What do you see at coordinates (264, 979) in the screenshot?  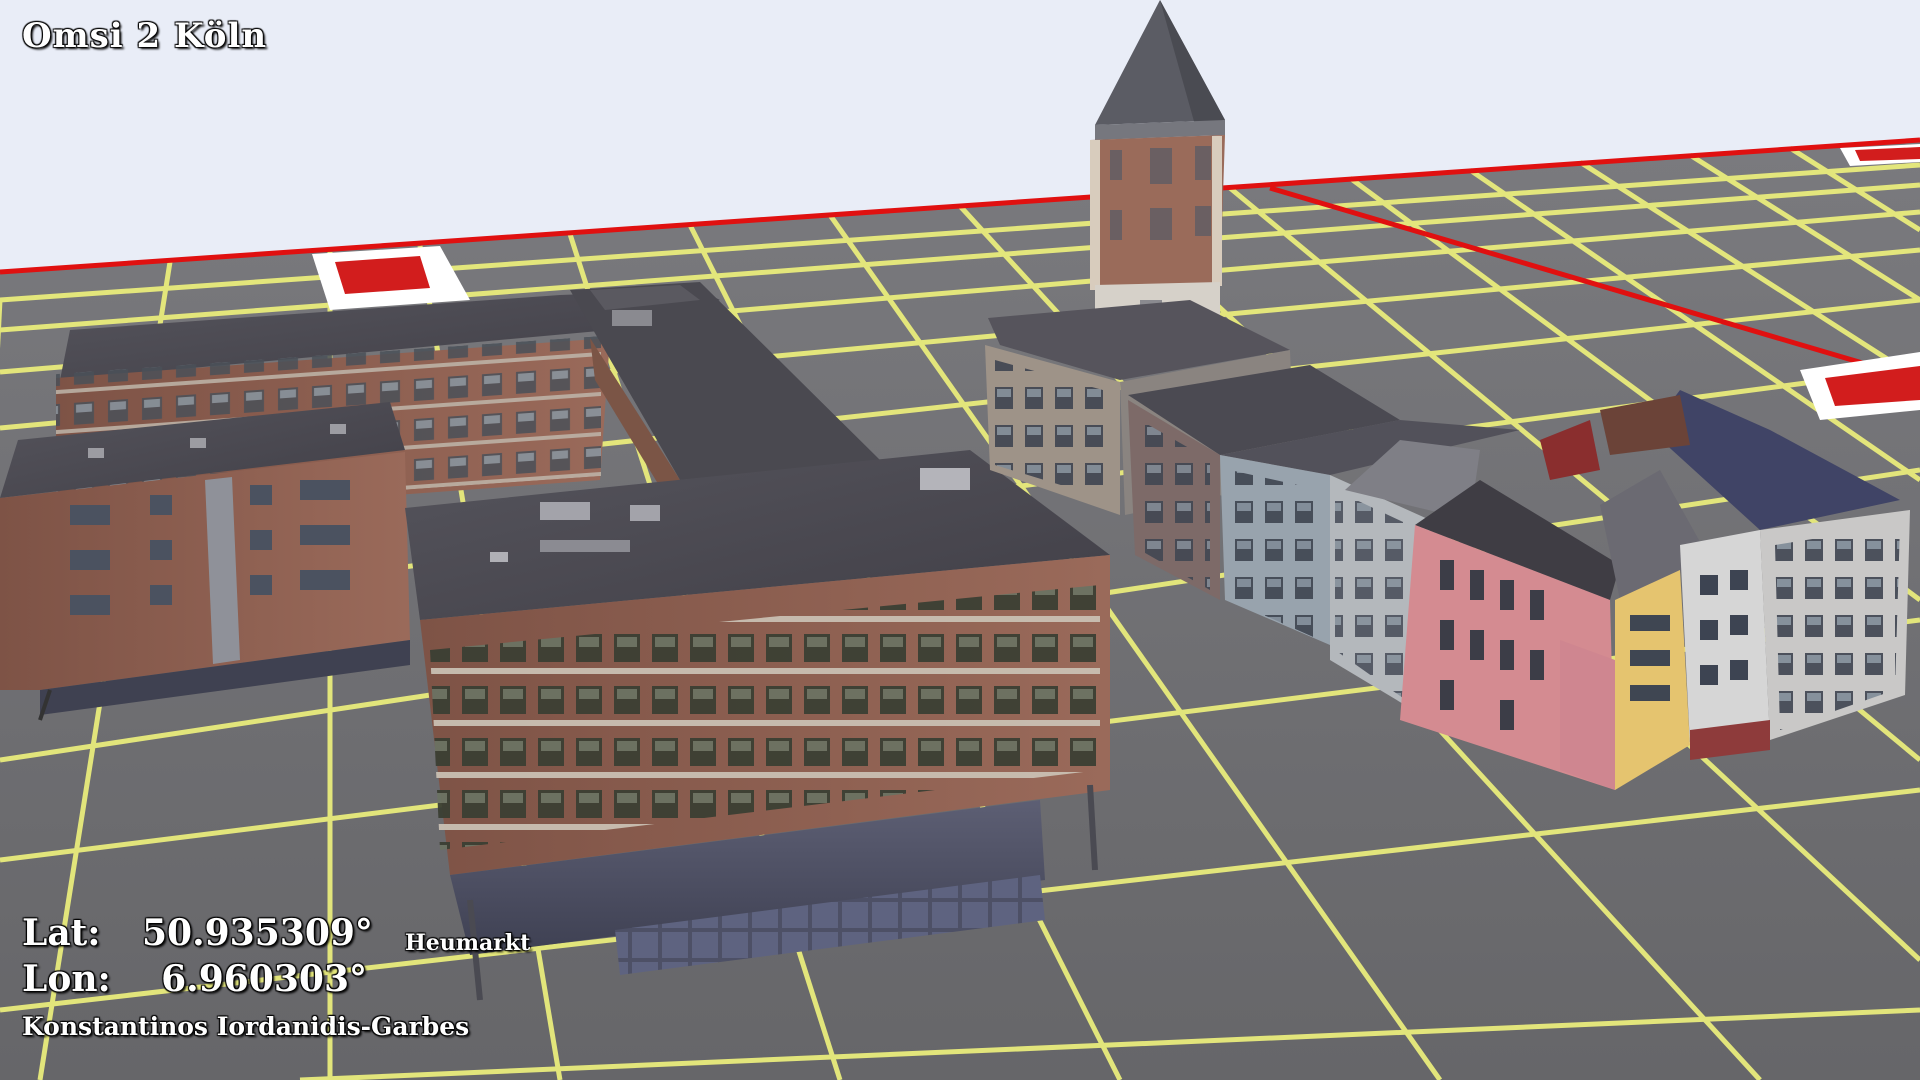 I see `longitude-value: 6.960303°` at bounding box center [264, 979].